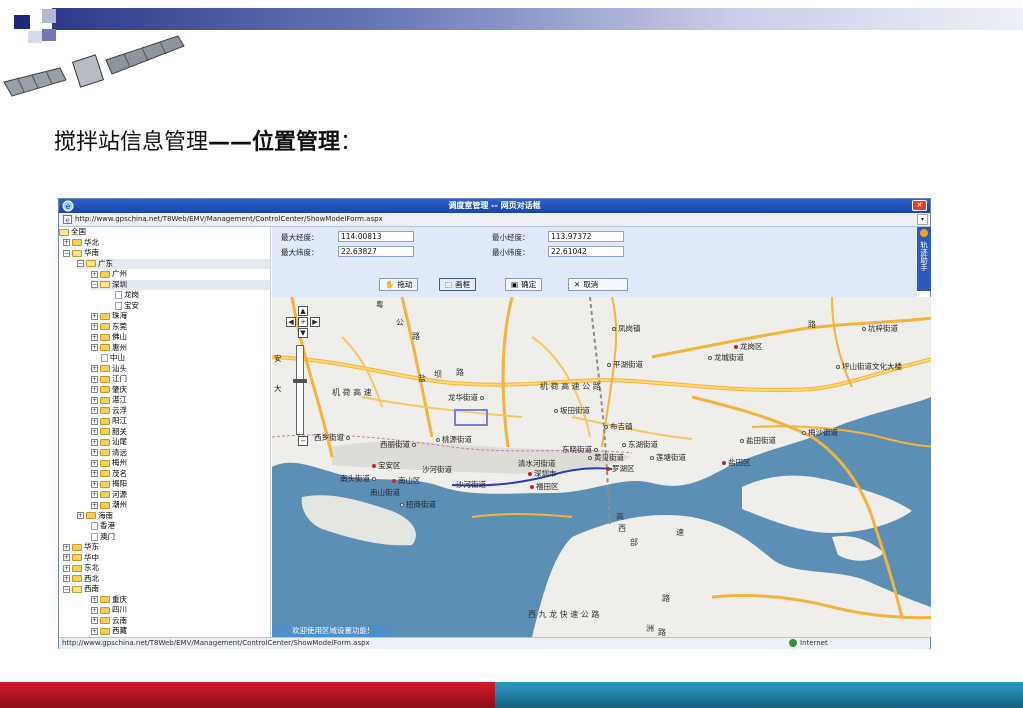  What do you see at coordinates (180, 379) in the screenshot?
I see `tree-item: + 江门` at bounding box center [180, 379].